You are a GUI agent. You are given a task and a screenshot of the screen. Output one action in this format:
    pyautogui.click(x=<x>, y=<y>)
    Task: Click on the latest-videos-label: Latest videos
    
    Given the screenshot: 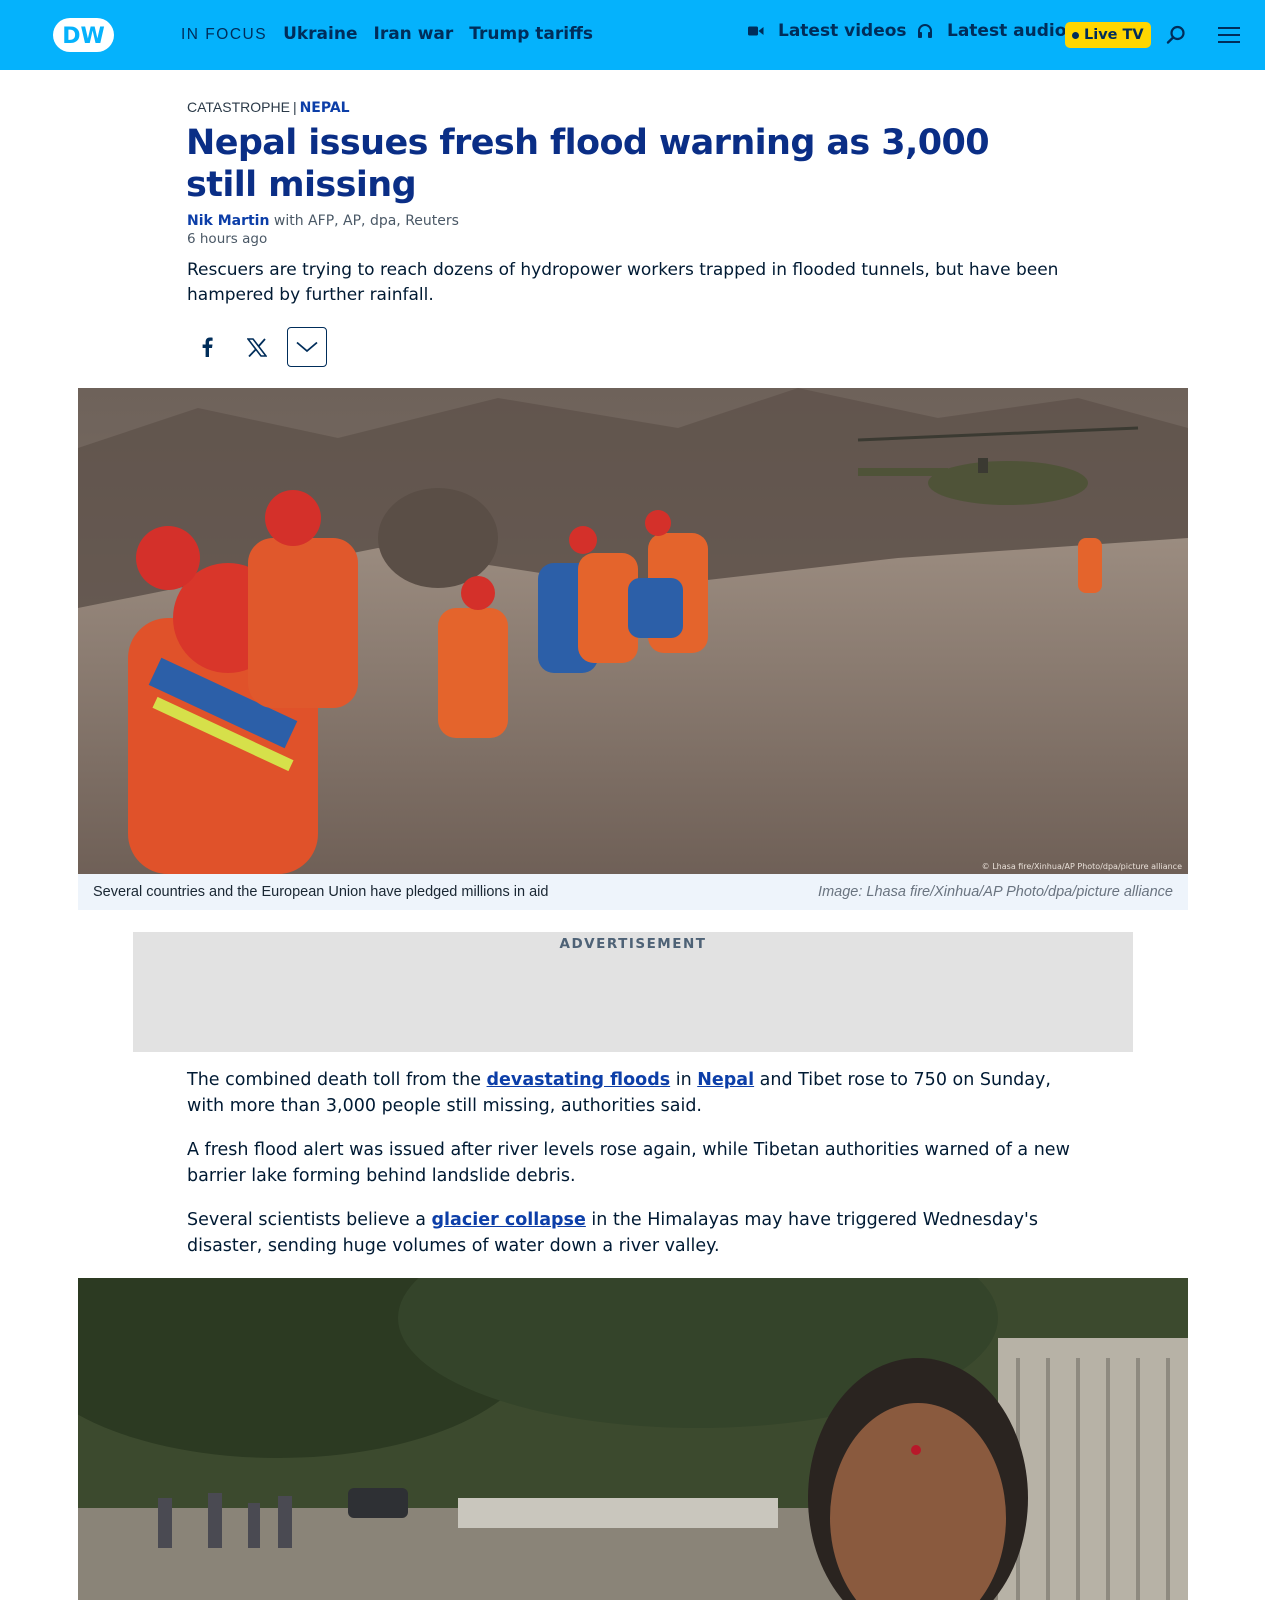 What is the action you would take?
    pyautogui.click(x=842, y=31)
    